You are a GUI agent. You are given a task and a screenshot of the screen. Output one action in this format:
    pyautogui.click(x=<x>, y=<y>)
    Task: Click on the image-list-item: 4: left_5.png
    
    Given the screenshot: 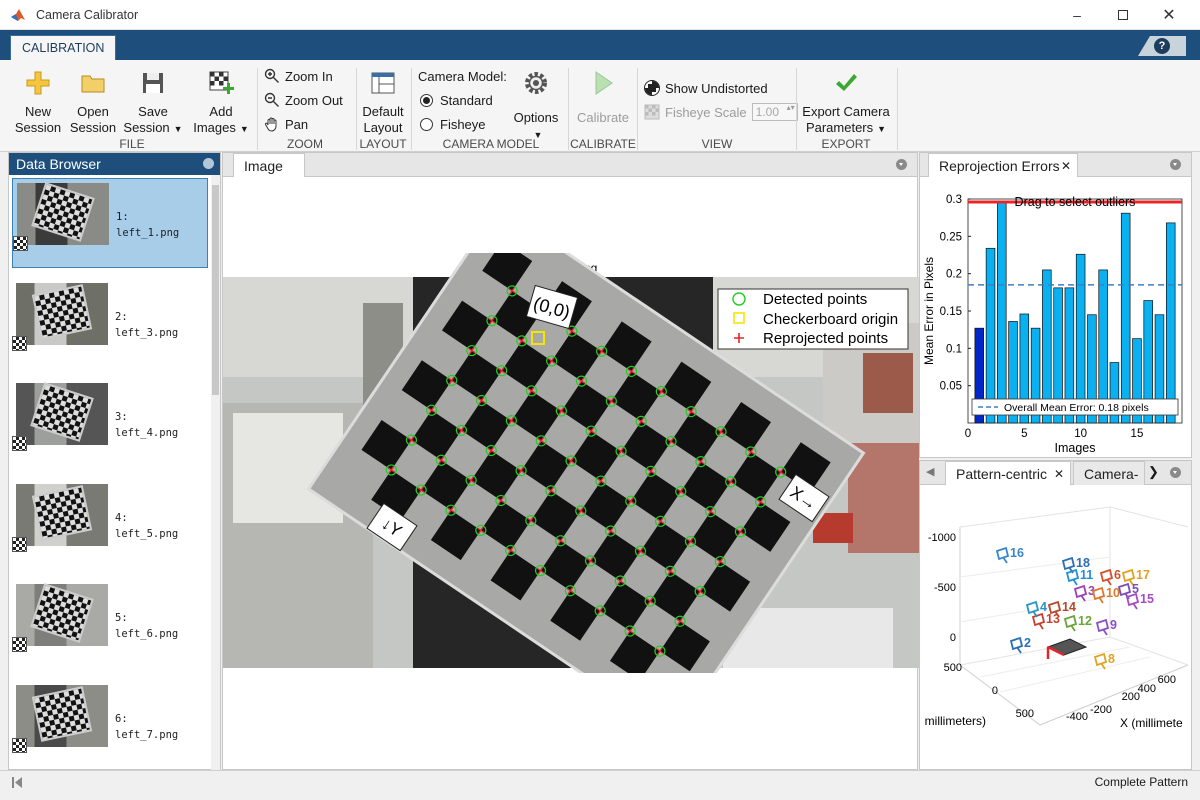 What is the action you would take?
    pyautogui.click(x=110, y=525)
    